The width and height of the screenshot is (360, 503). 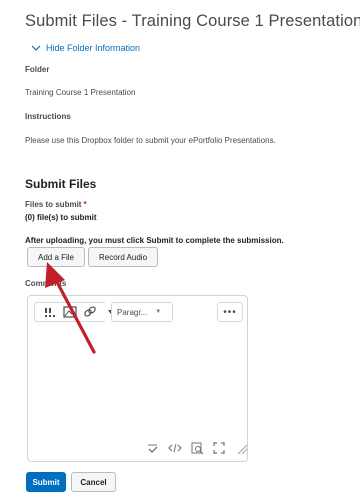 I want to click on add-file-button: Add a File, so click(x=56, y=257).